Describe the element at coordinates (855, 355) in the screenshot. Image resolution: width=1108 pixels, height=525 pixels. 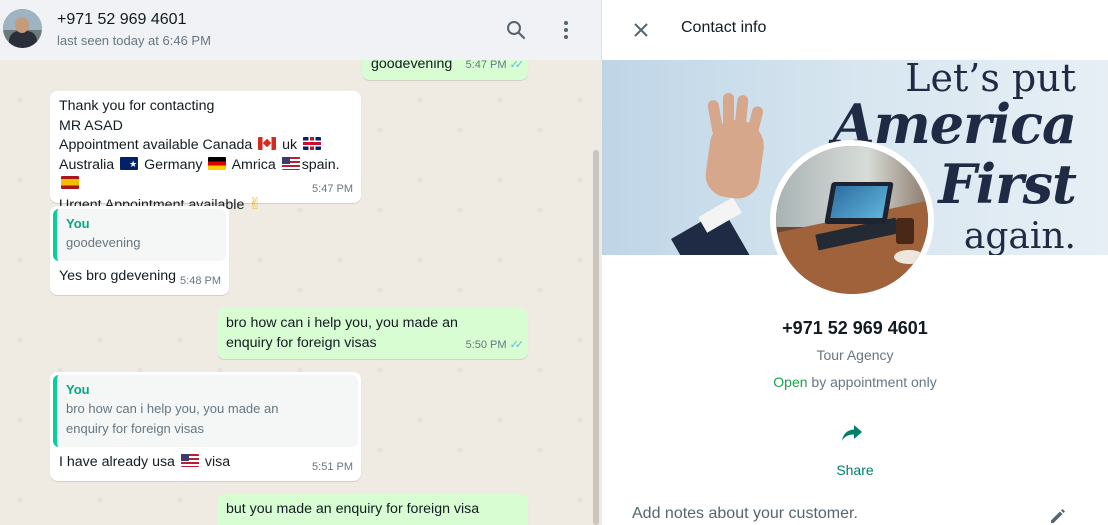
I see `business-category: Tour Agency` at that location.